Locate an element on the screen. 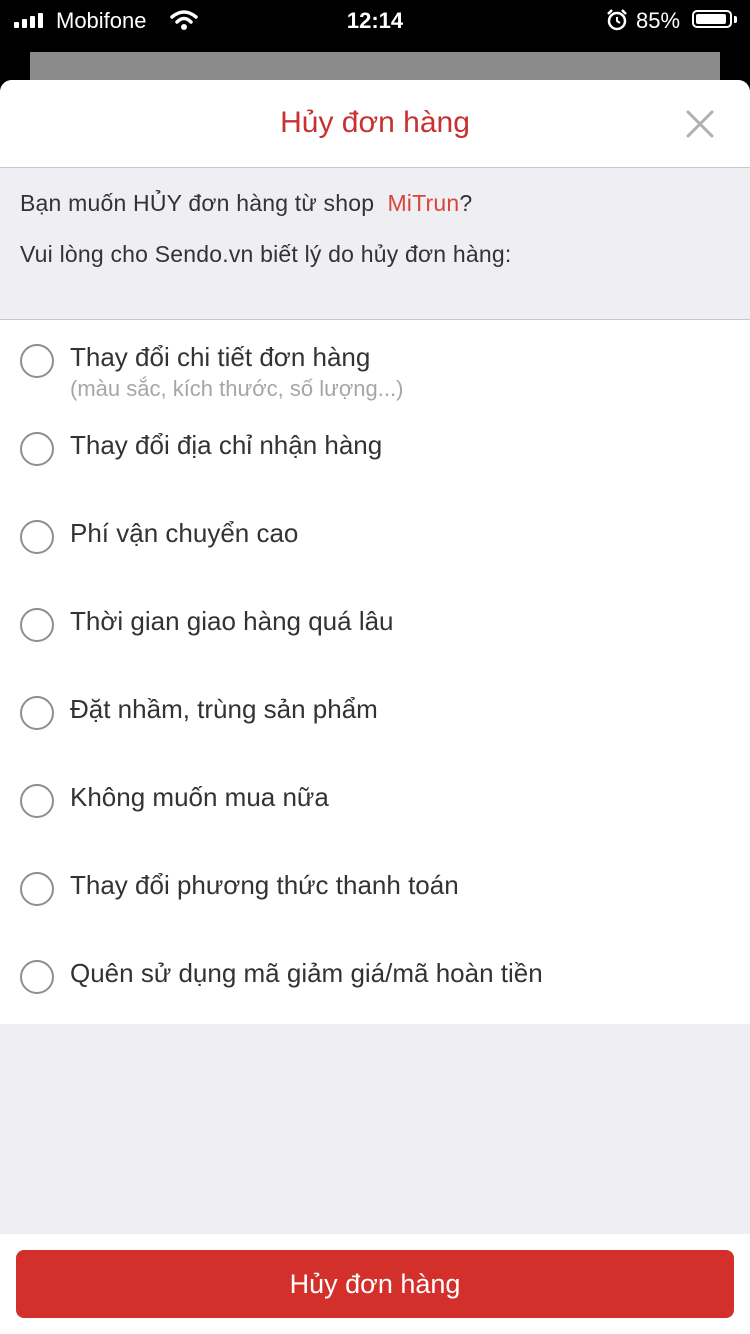 The width and height of the screenshot is (750, 1334). alarm-icon is located at coordinates (617, 20).